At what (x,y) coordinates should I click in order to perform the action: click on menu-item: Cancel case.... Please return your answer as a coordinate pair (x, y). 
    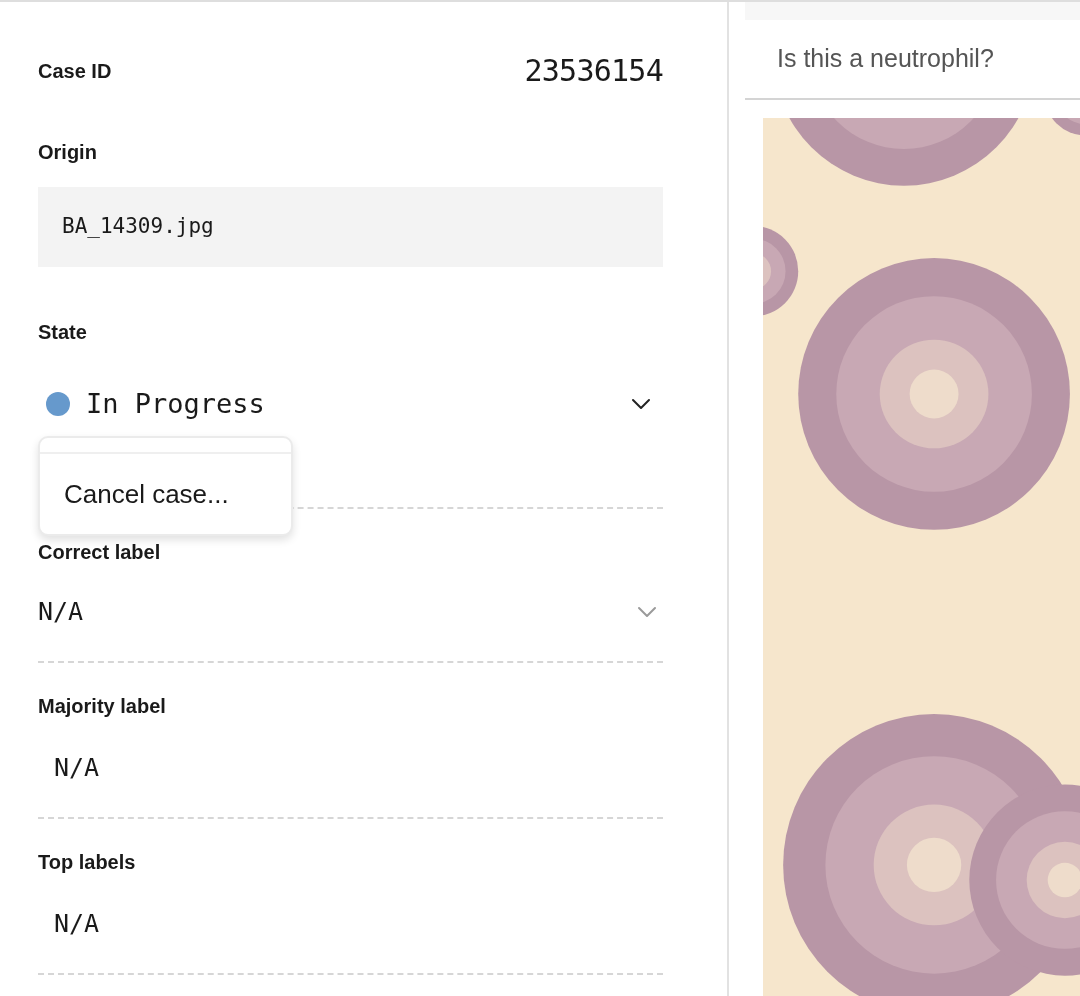
    Looking at the image, I should click on (165, 494).